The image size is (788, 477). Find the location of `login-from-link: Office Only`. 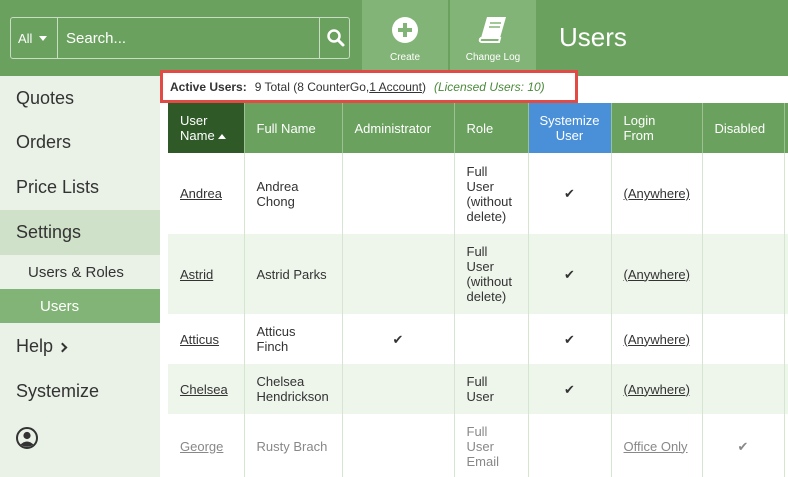

login-from-link: Office Only is located at coordinates (656, 446).